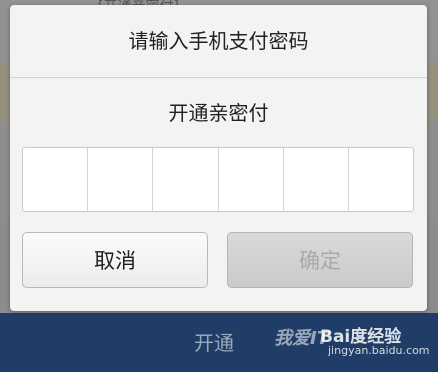 Image resolution: width=438 pixels, height=372 pixels. I want to click on dialog-subtitle: 开通亲密付, so click(218, 113).